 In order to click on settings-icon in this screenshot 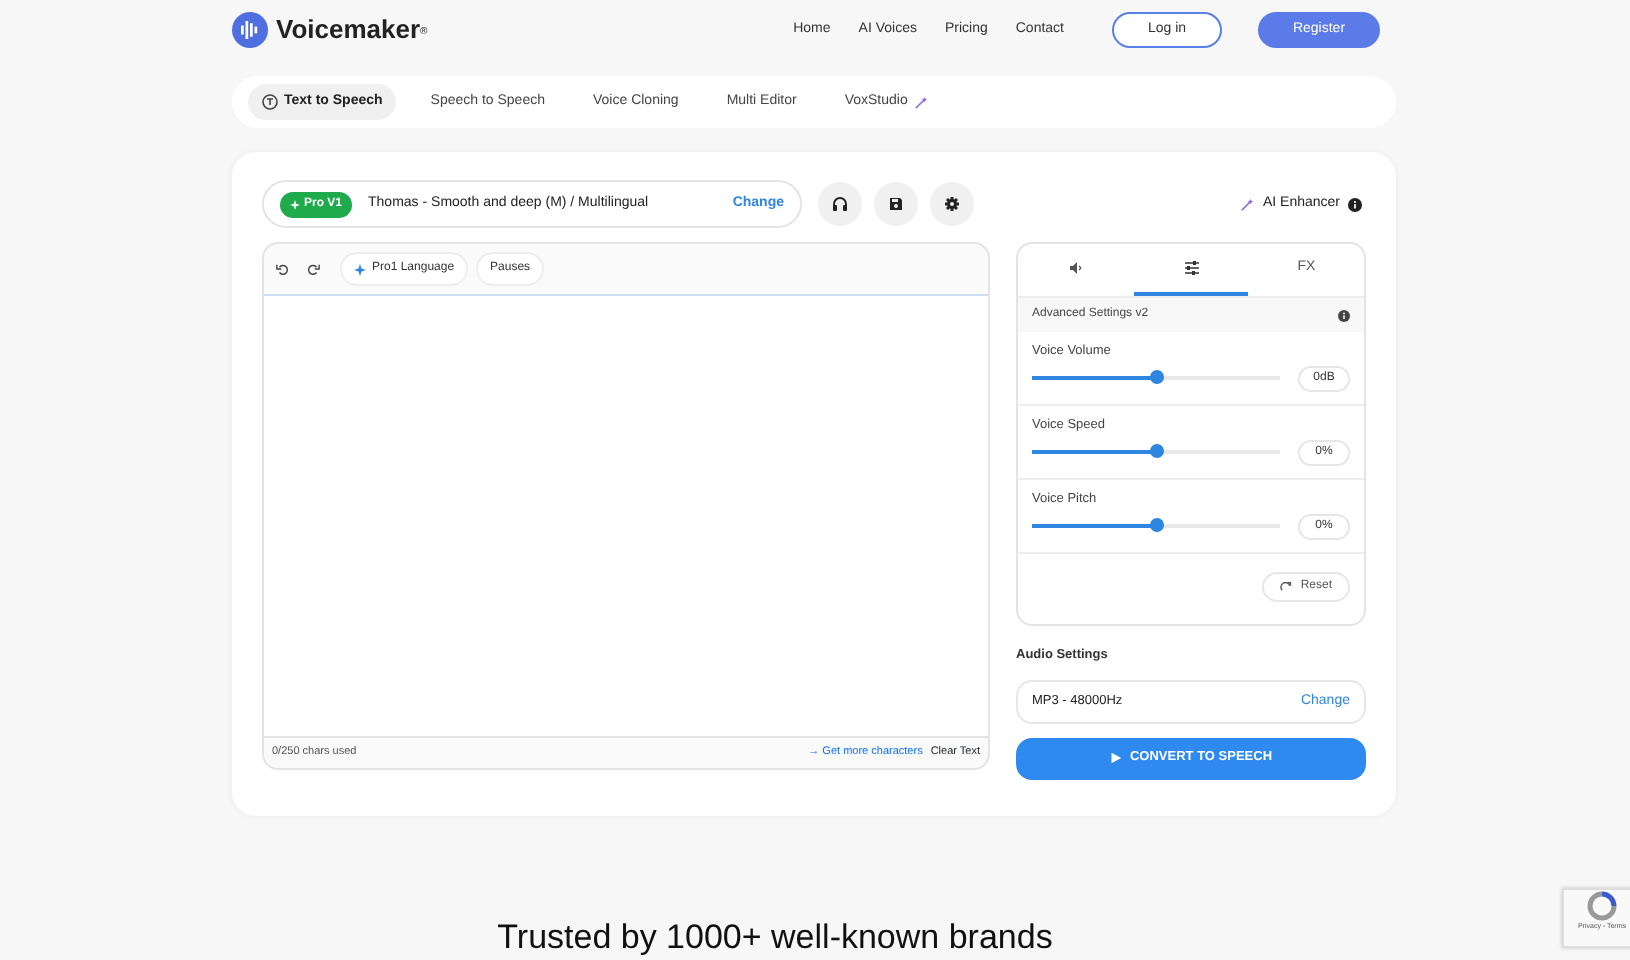, I will do `click(952, 204)`.